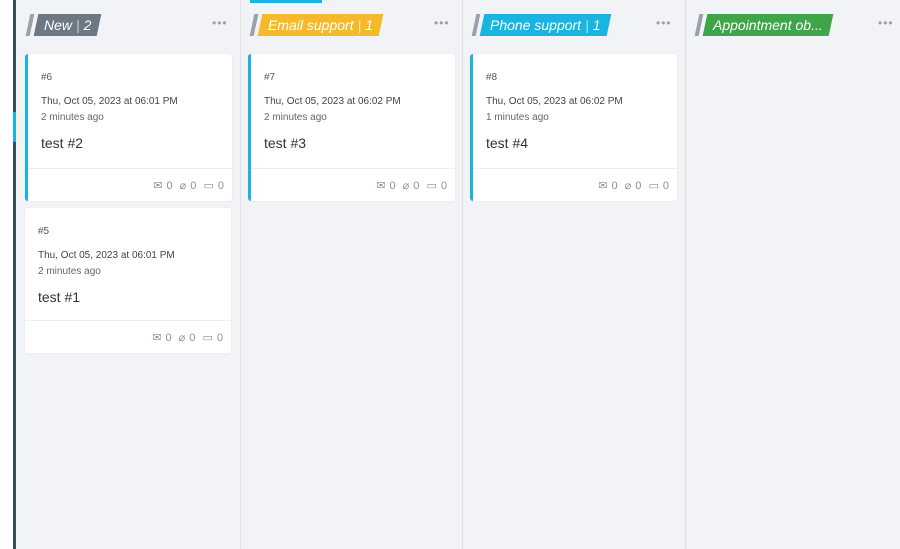  Describe the element at coordinates (67, 25) in the screenshot. I see `column-tag-new: New | 2` at that location.